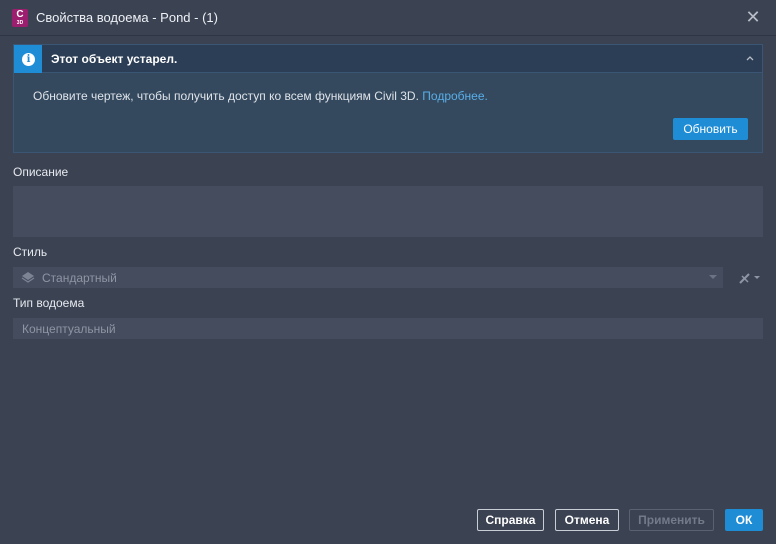  I want to click on help-button: Справка, so click(510, 520).